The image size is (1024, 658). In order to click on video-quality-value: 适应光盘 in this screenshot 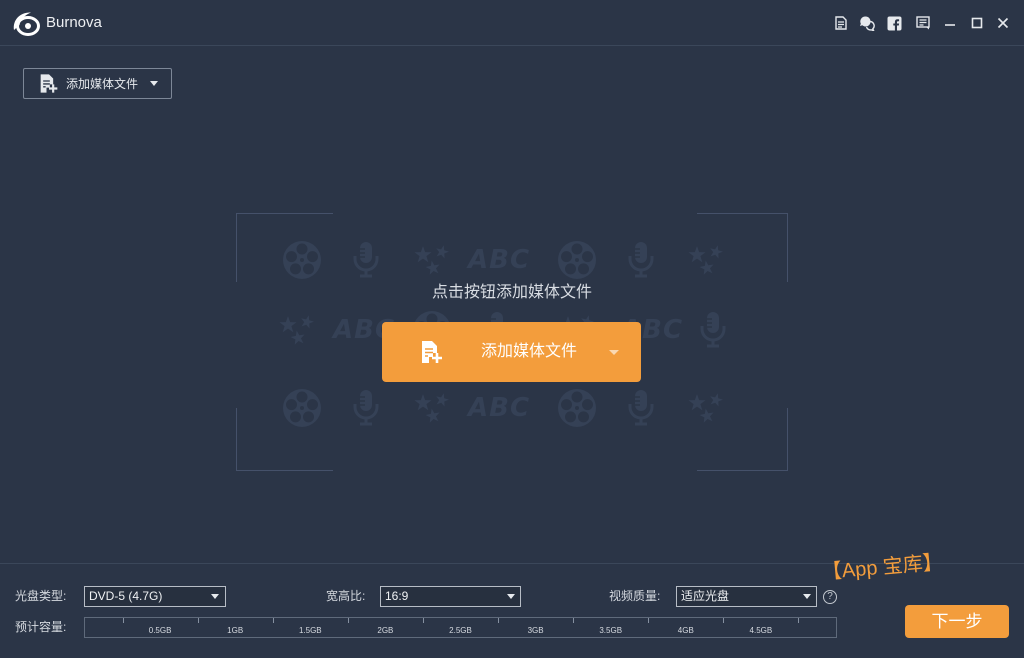, I will do `click(705, 596)`.